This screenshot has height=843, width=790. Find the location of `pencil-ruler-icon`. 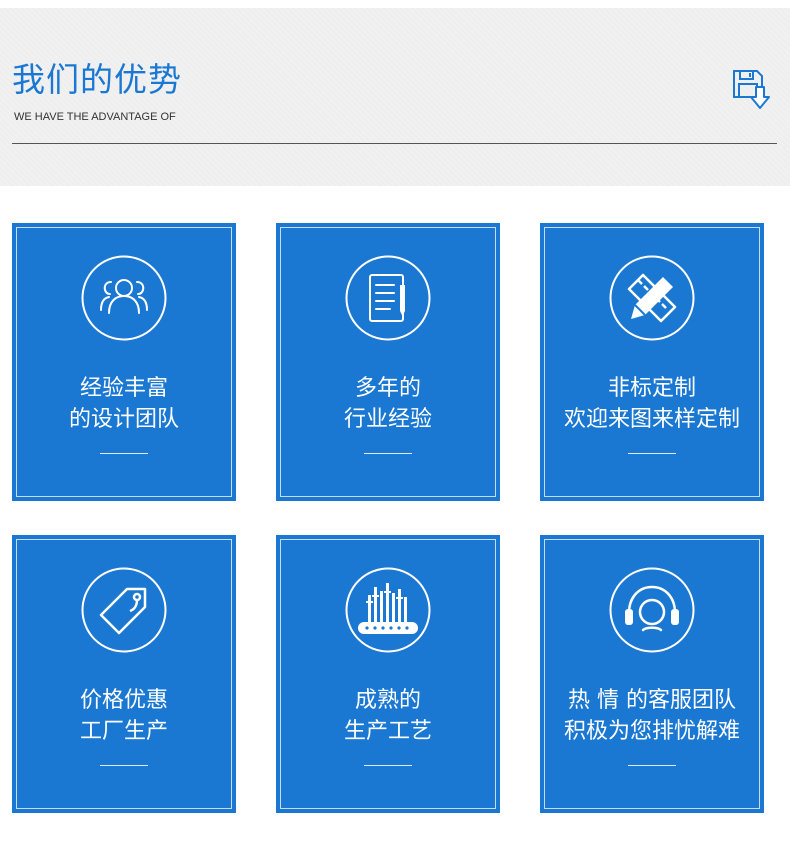

pencil-ruler-icon is located at coordinates (652, 298).